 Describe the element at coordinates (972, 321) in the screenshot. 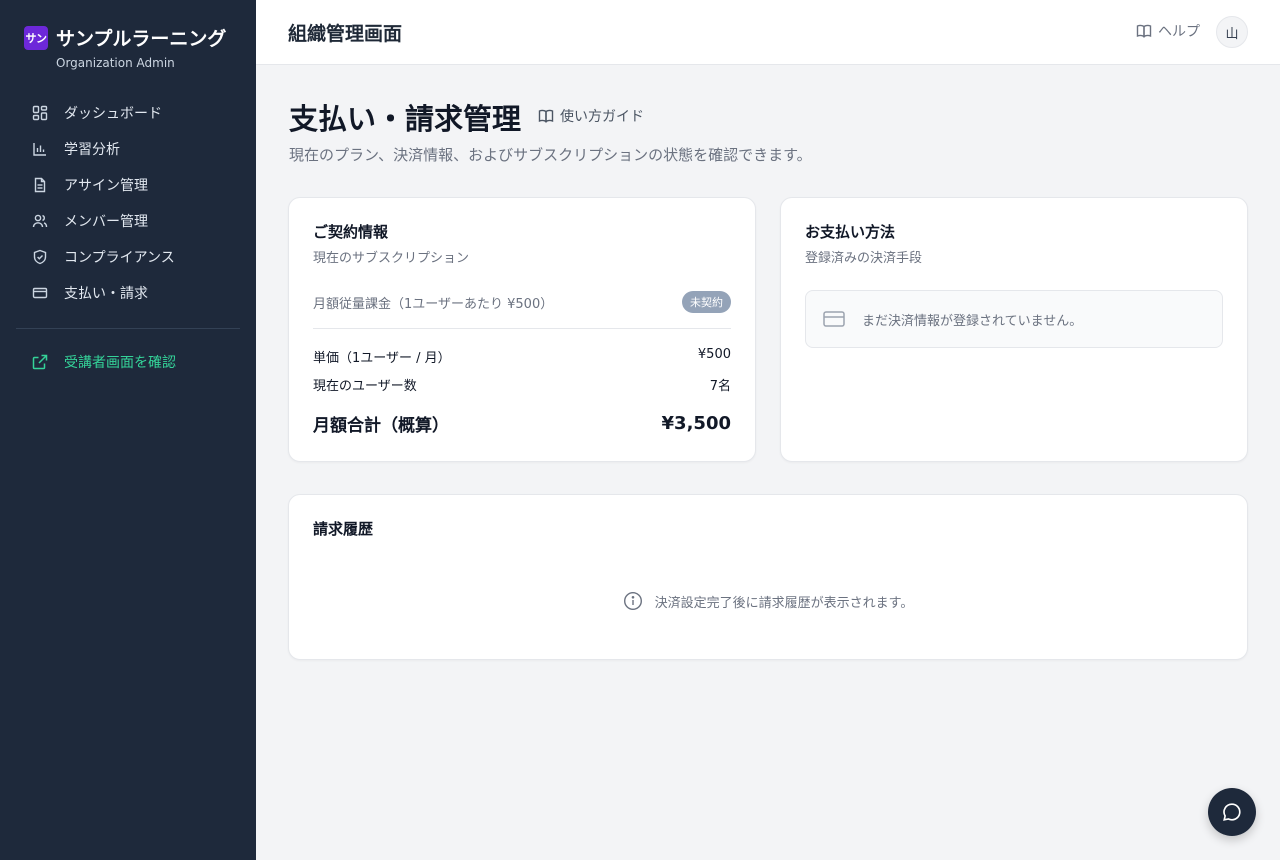

I see `payment-empty-message: まだ決済情報が登録されていません。` at that location.